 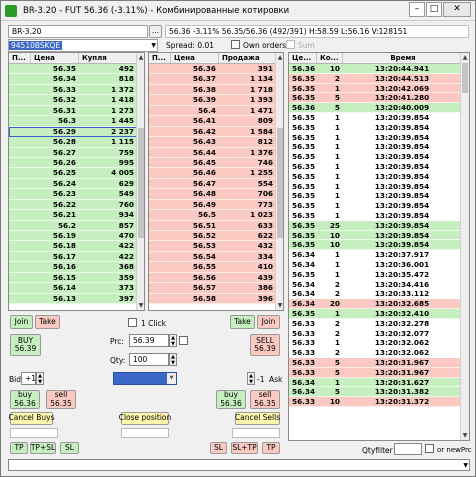 What do you see at coordinates (212, 215) in the screenshot?
I see `table-row: 56.5 1 023` at bounding box center [212, 215].